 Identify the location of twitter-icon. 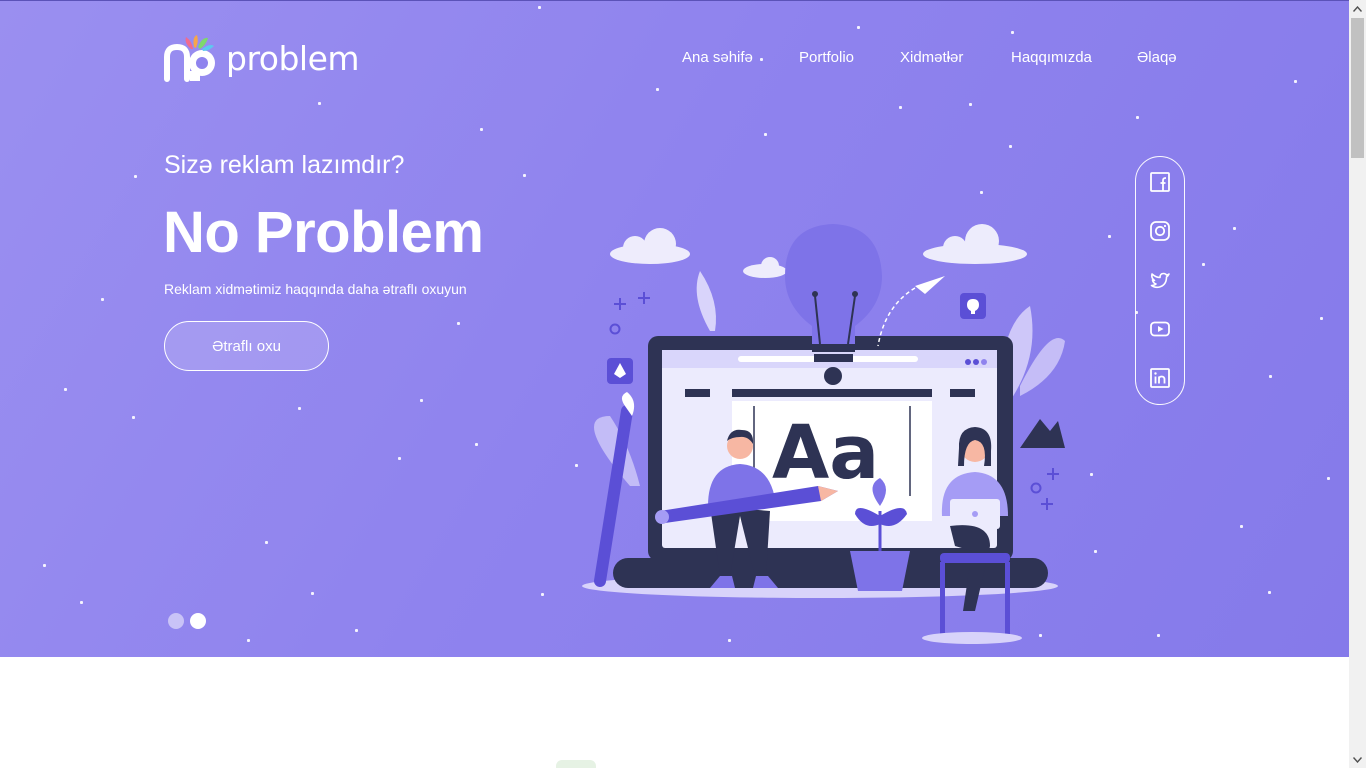
(1160, 280).